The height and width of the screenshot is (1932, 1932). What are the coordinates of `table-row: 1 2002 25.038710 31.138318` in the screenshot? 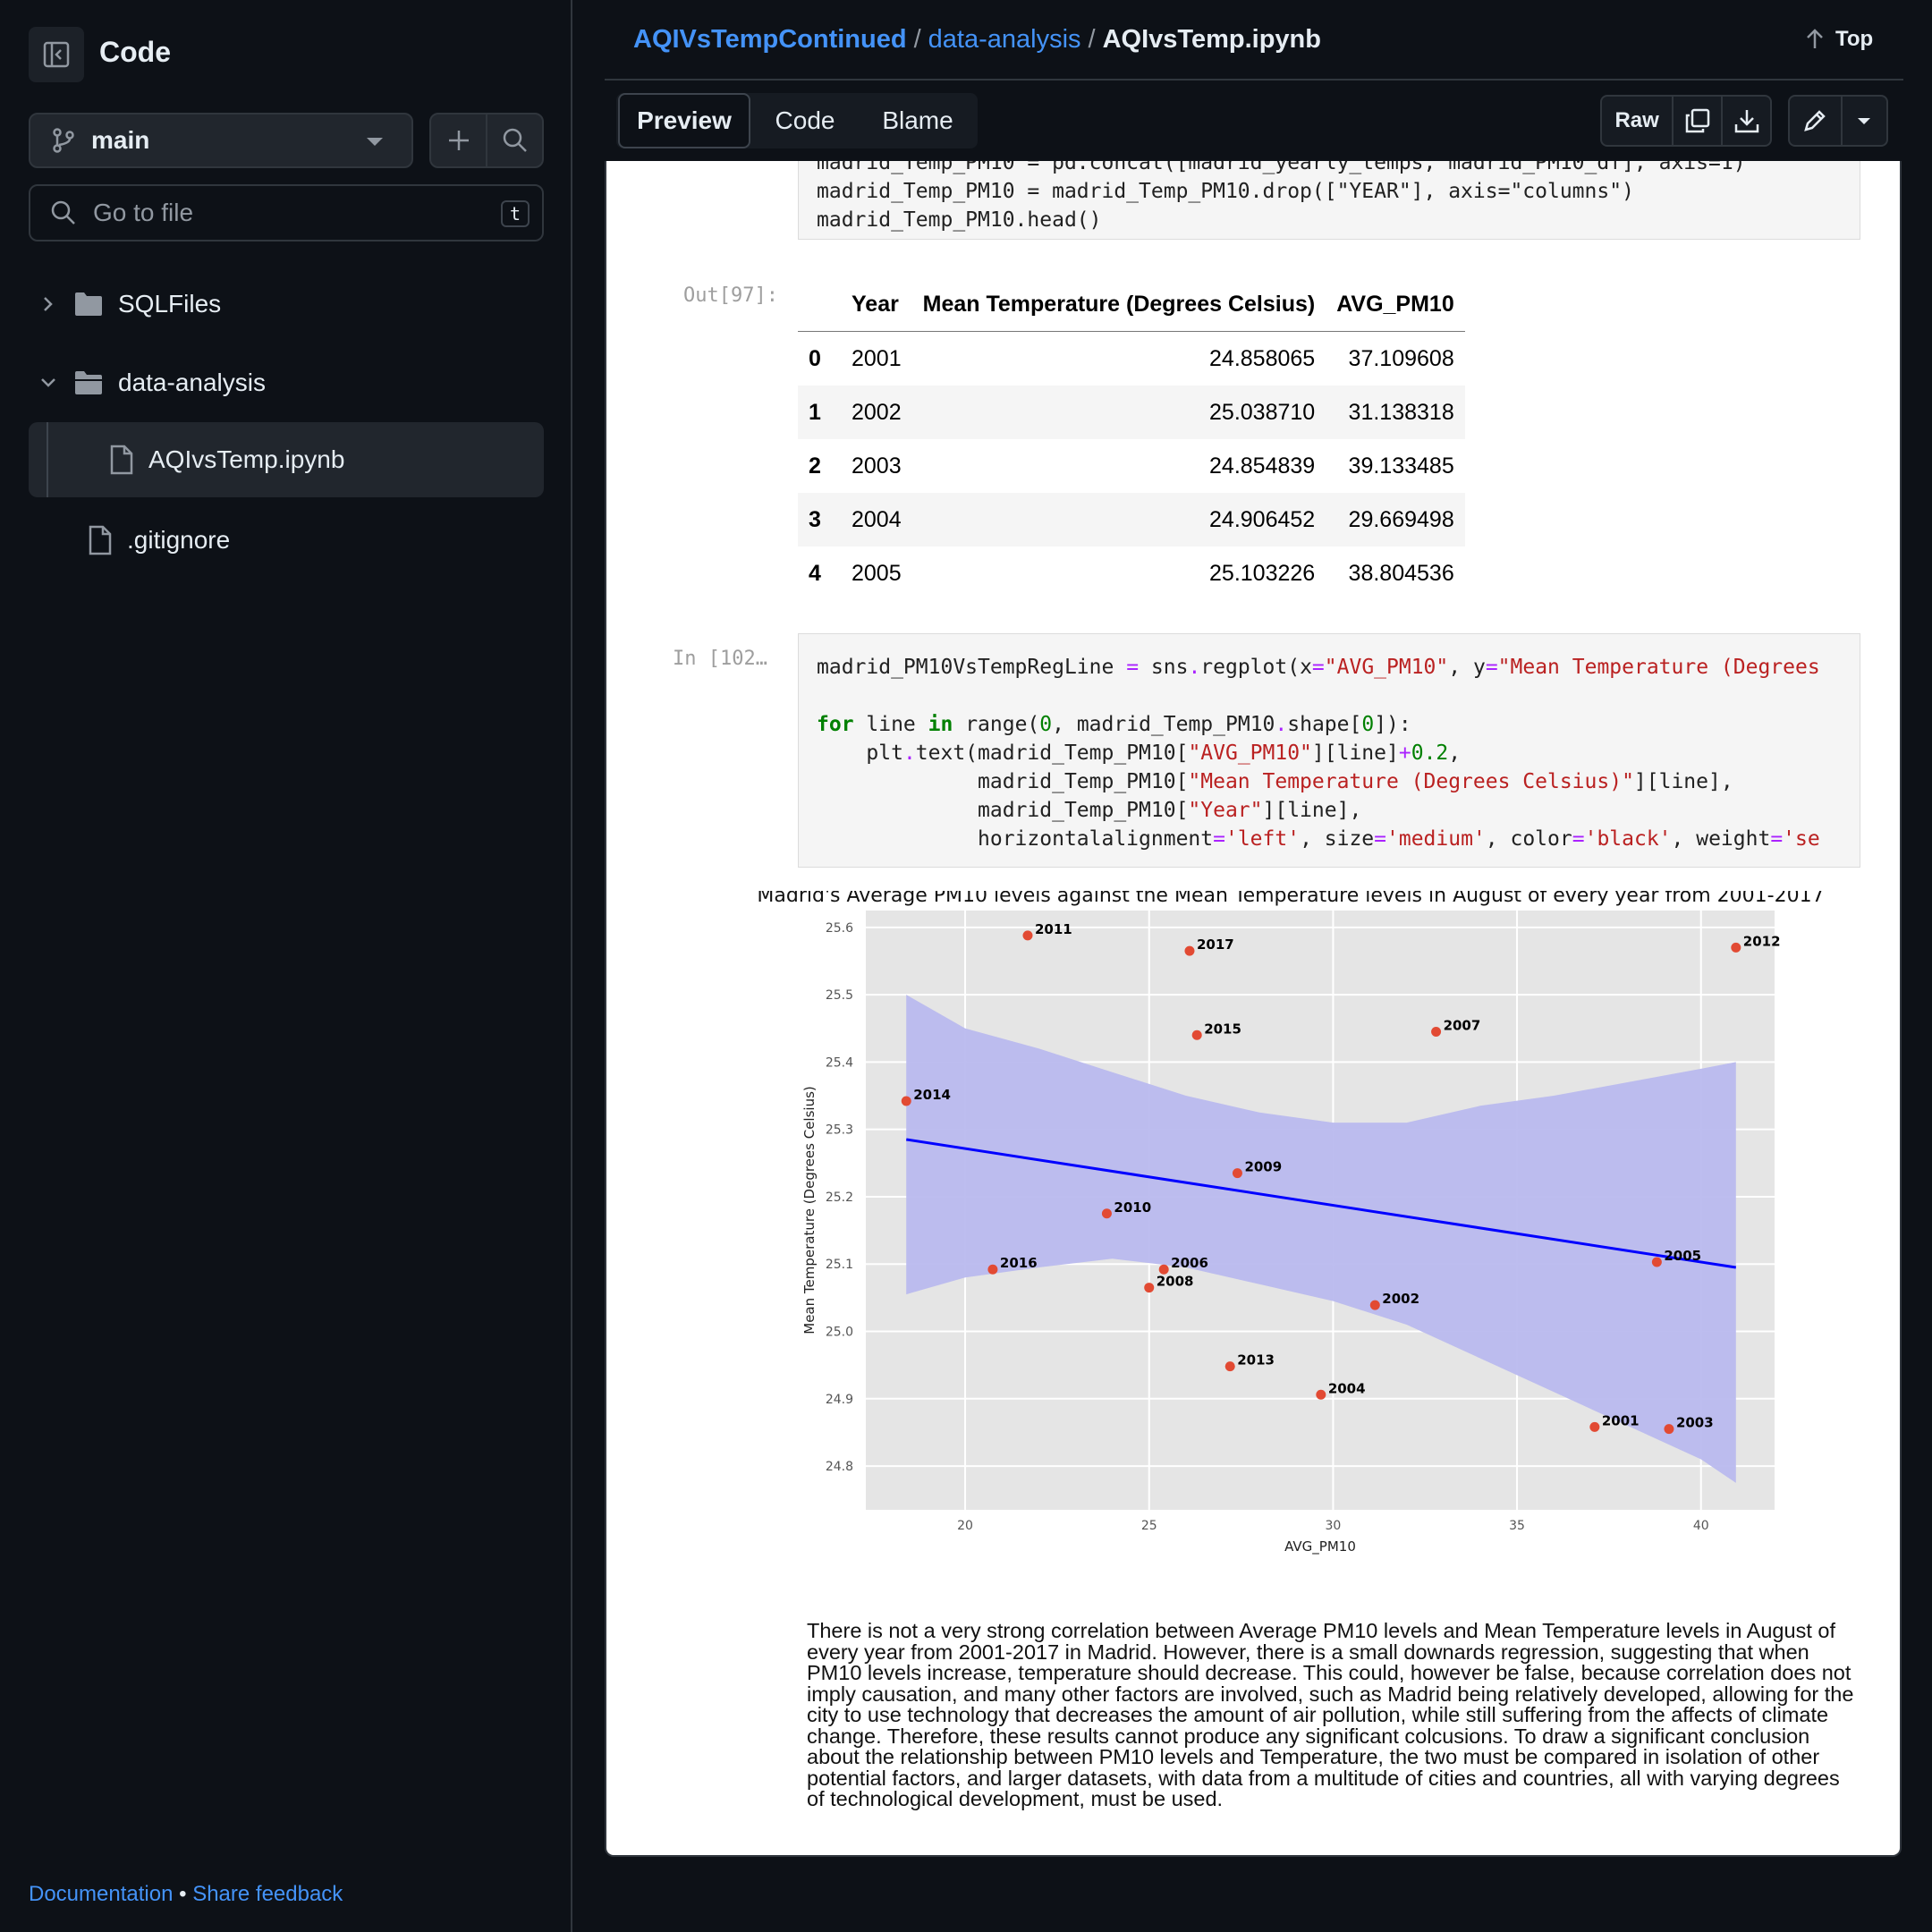 It's located at (1131, 412).